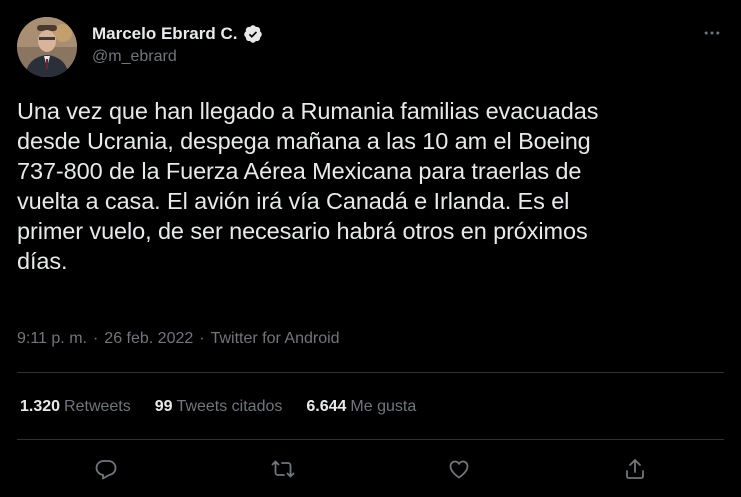 The image size is (741, 497). I want to click on reply-icon, so click(106, 470).